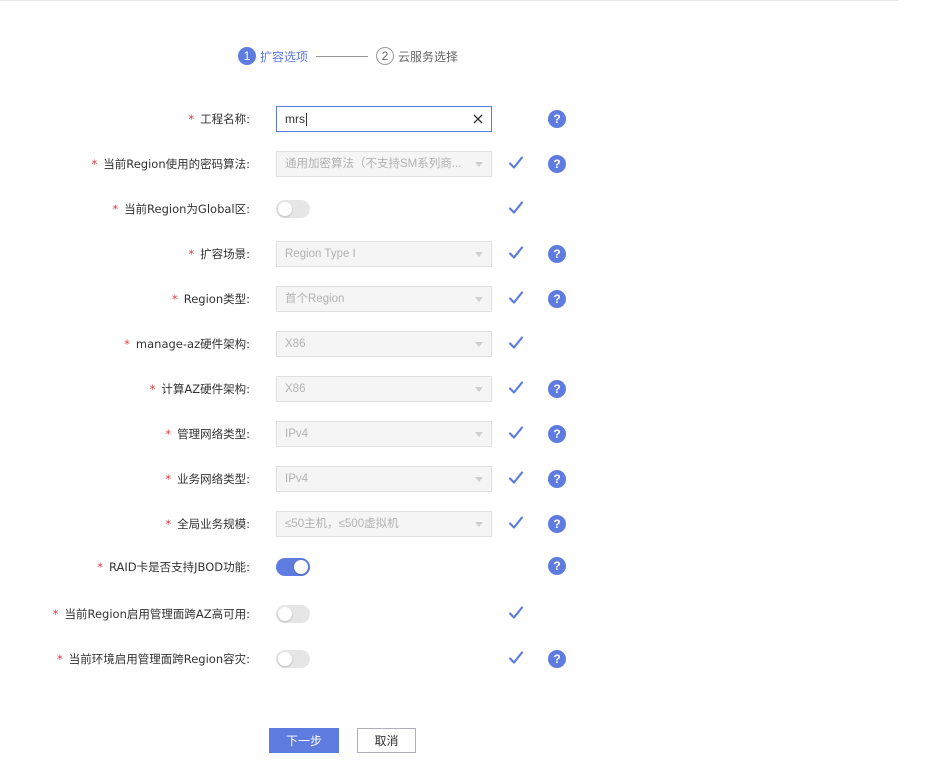 This screenshot has height=770, width=928. I want to click on form-row-service-network-type: * 业务网络类型: IPv4 ?, so click(464, 479).